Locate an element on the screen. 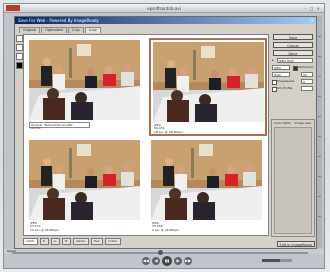  volume-slider is located at coordinates (277, 260).